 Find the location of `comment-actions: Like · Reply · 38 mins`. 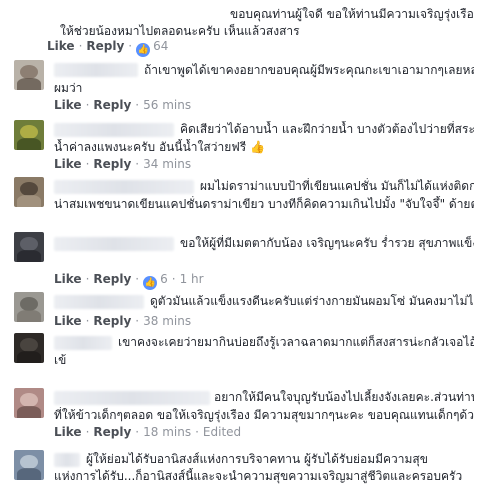

comment-actions: Like · Reply · 38 mins is located at coordinates (123, 321).